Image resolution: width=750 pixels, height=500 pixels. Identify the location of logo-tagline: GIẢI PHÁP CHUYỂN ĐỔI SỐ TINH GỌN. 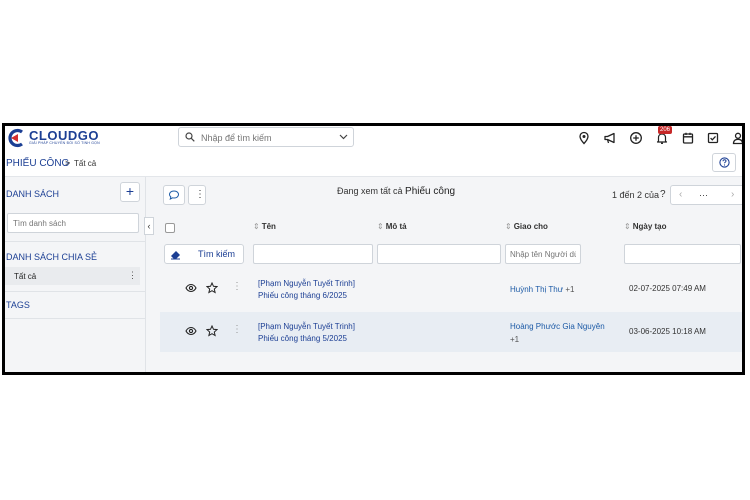
(64, 143).